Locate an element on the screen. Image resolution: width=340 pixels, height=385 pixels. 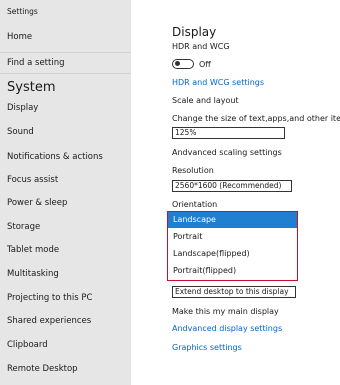
orientation-label: Orientation is located at coordinates (195, 204).